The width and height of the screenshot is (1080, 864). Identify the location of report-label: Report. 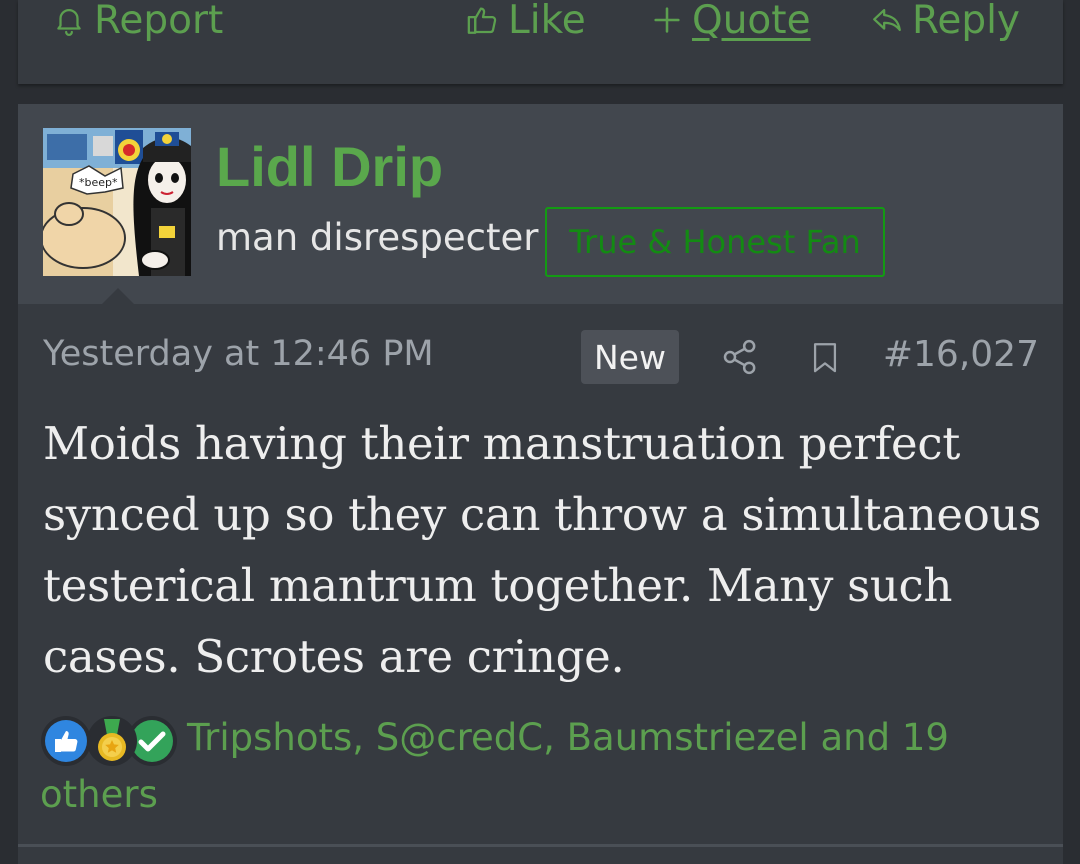
(159, 21).